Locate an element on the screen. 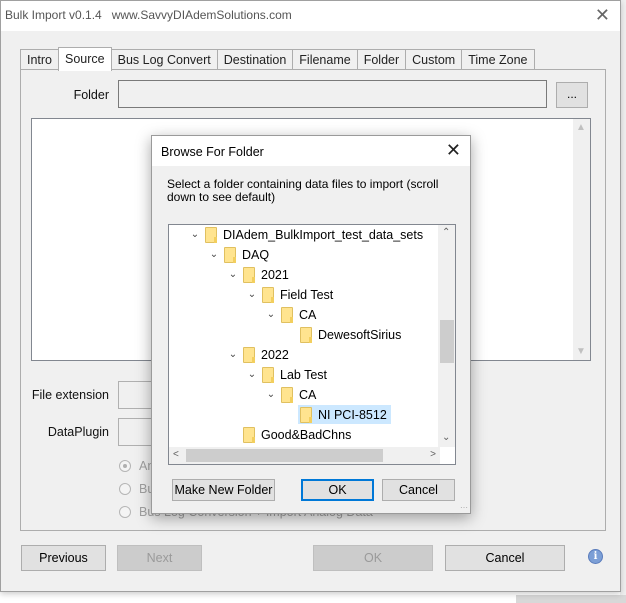  resize-grip-icon: ⋯ is located at coordinates (464, 508).